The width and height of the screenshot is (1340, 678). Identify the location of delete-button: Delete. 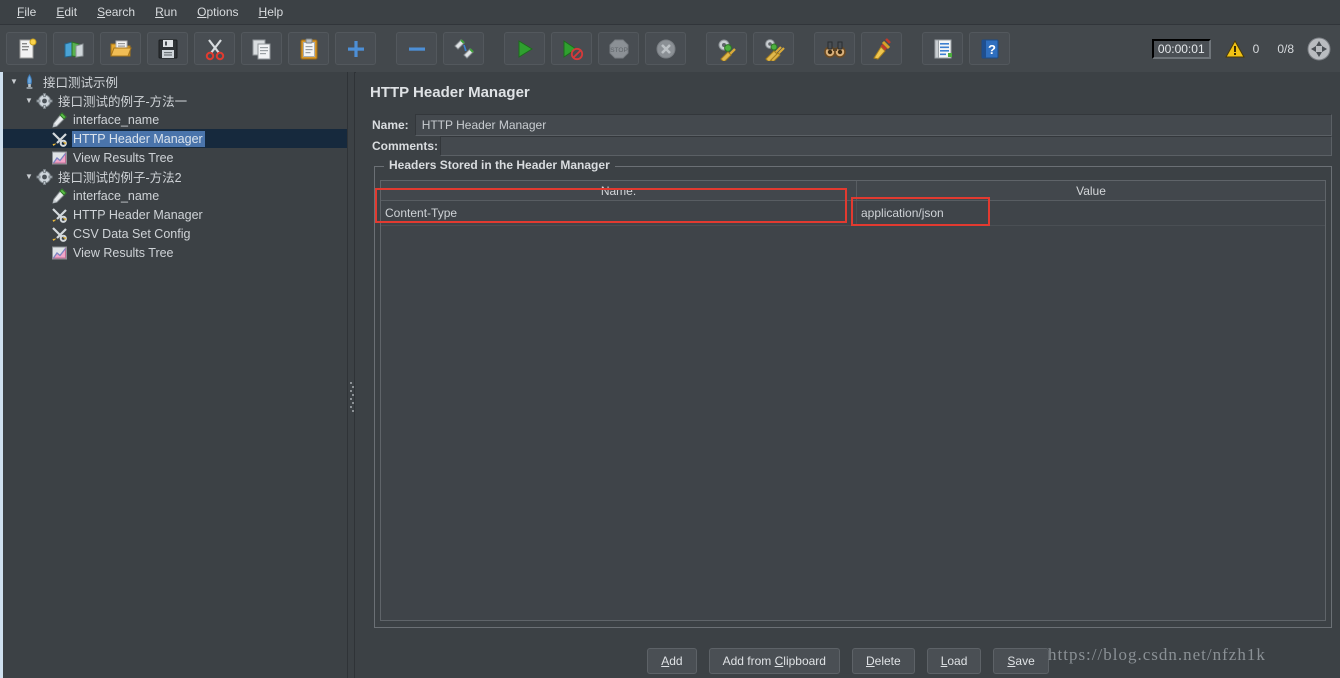
(883, 661).